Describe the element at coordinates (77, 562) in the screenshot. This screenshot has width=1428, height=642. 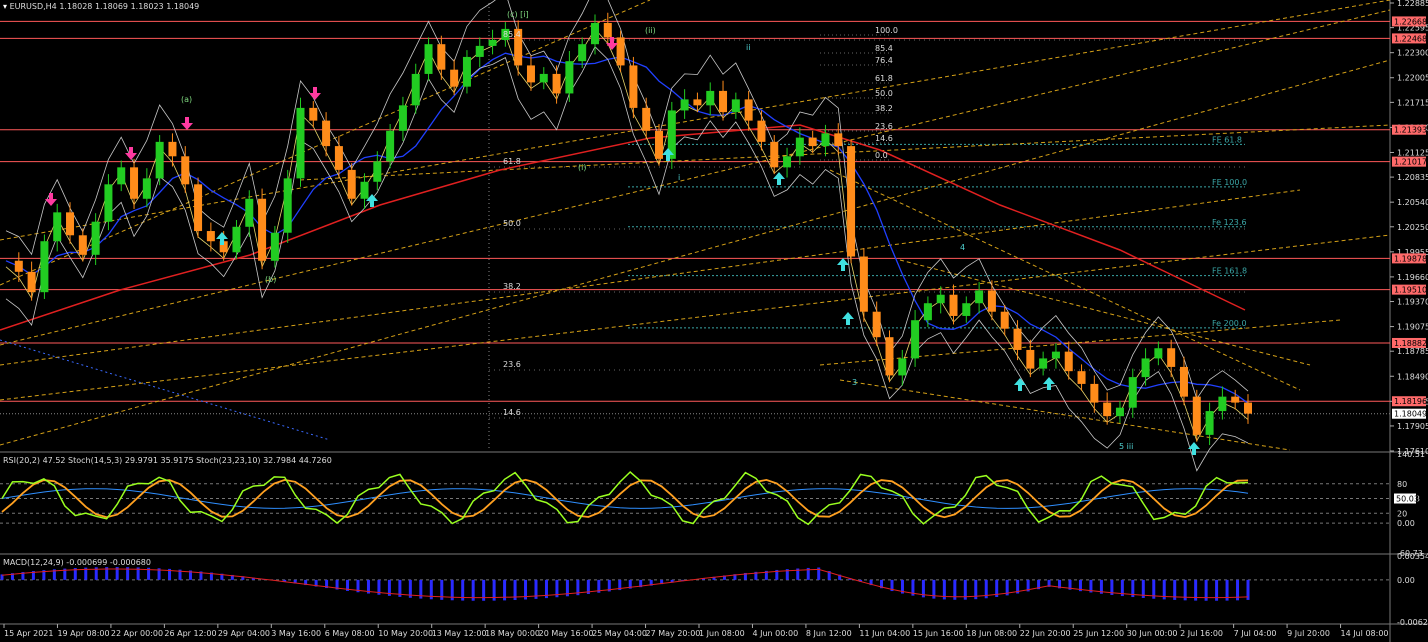
I see `macd-header: MACD(12,24,9) -0.000699 -0.000680` at that location.